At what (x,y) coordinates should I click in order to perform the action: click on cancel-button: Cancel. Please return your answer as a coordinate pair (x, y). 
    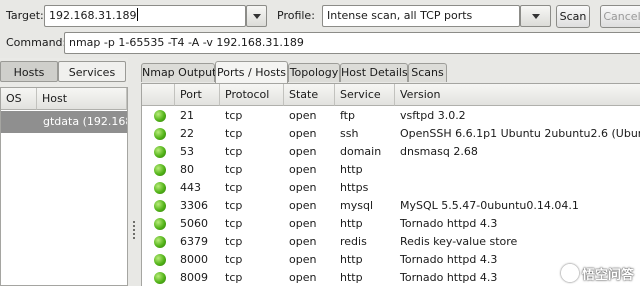
    Looking at the image, I should click on (620, 16).